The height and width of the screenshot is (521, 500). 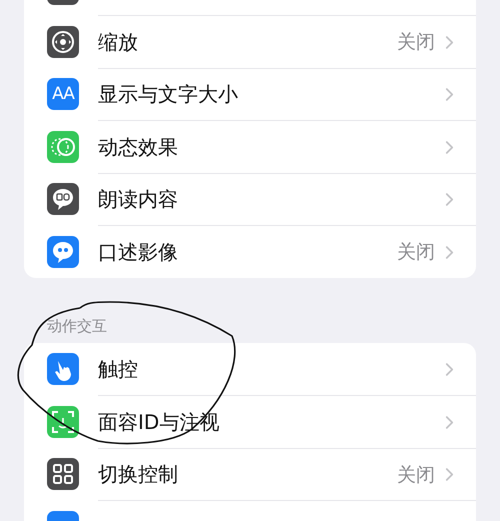 I want to click on setting-label: 显示与文字大小, so click(x=168, y=94).